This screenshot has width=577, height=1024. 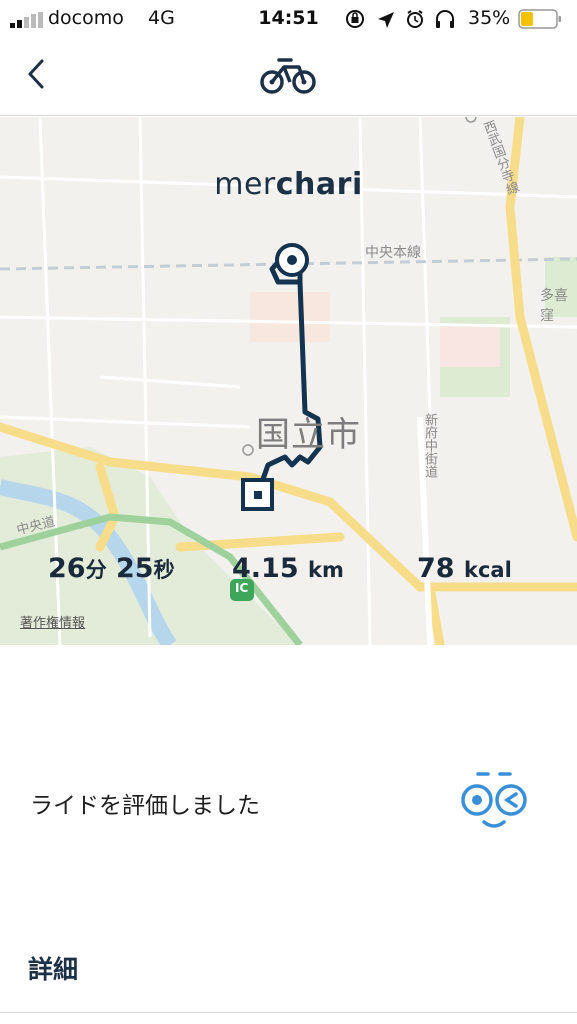 What do you see at coordinates (53, 969) in the screenshot?
I see `details-section-title: 詳細` at bounding box center [53, 969].